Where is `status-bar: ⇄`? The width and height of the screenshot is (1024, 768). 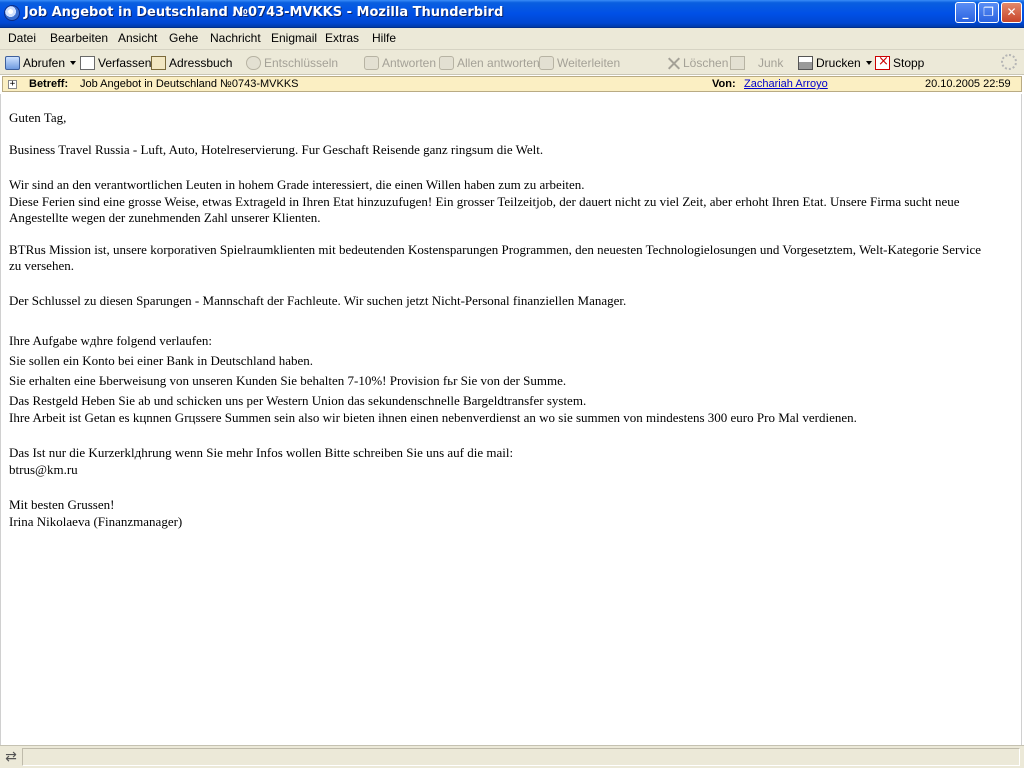 status-bar: ⇄ is located at coordinates (512, 756).